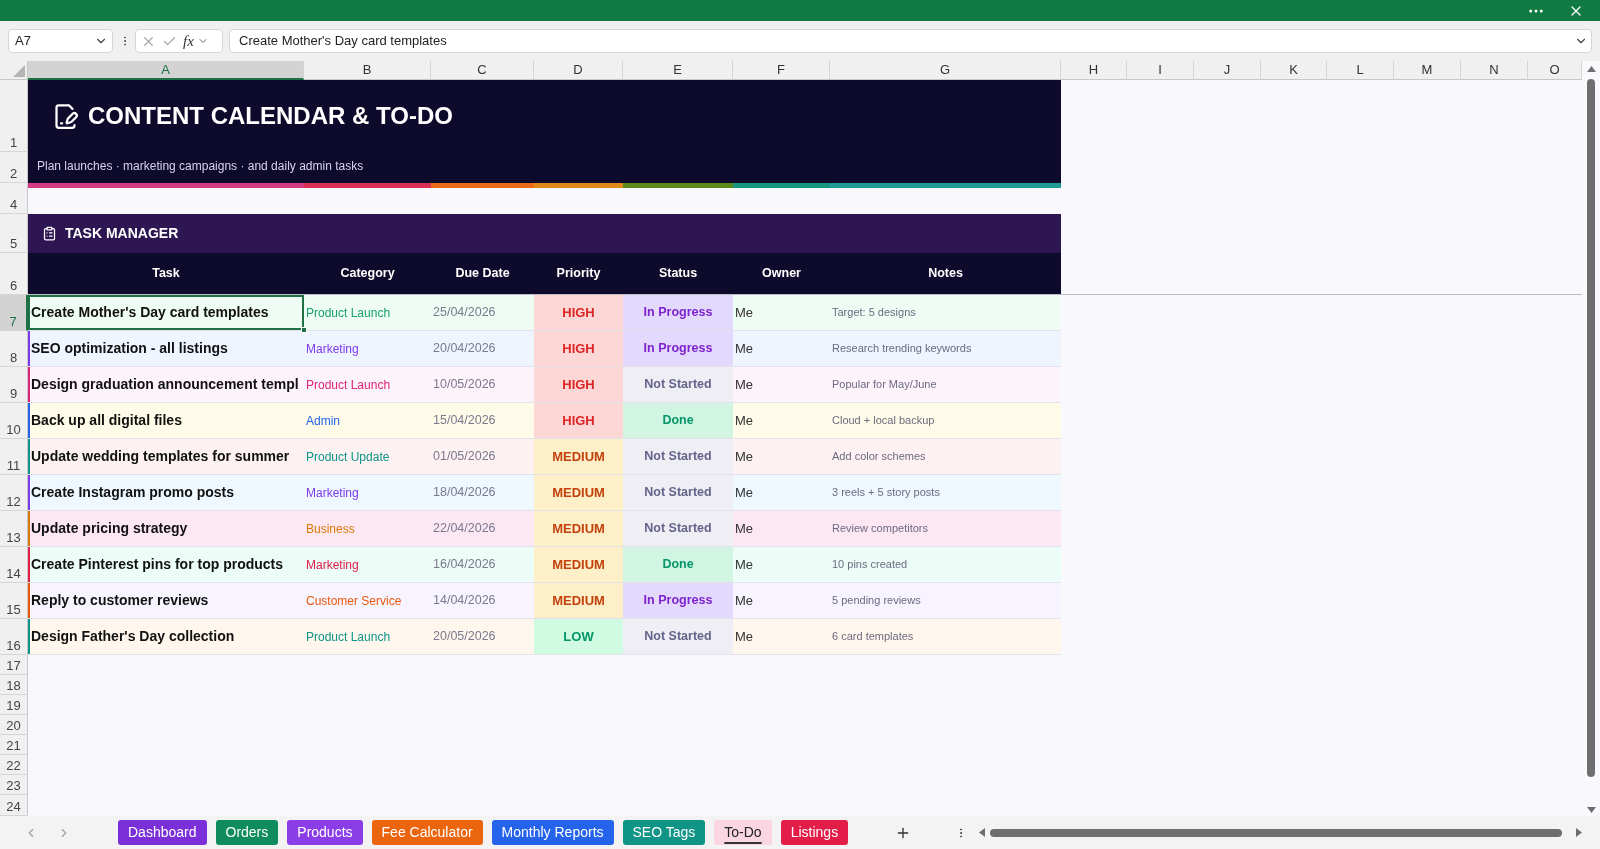 This screenshot has height=849, width=1600. What do you see at coordinates (1227, 70) in the screenshot?
I see `column-header: J` at bounding box center [1227, 70].